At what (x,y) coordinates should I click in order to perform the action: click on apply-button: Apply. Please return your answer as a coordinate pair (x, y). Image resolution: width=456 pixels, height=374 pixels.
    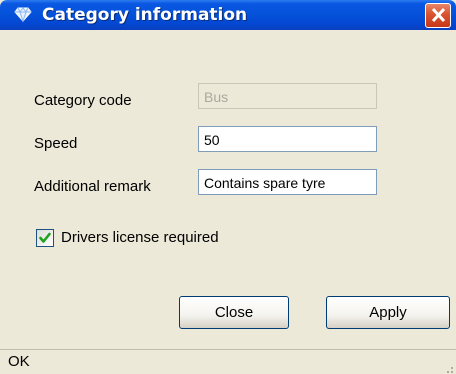
    Looking at the image, I should click on (388, 312).